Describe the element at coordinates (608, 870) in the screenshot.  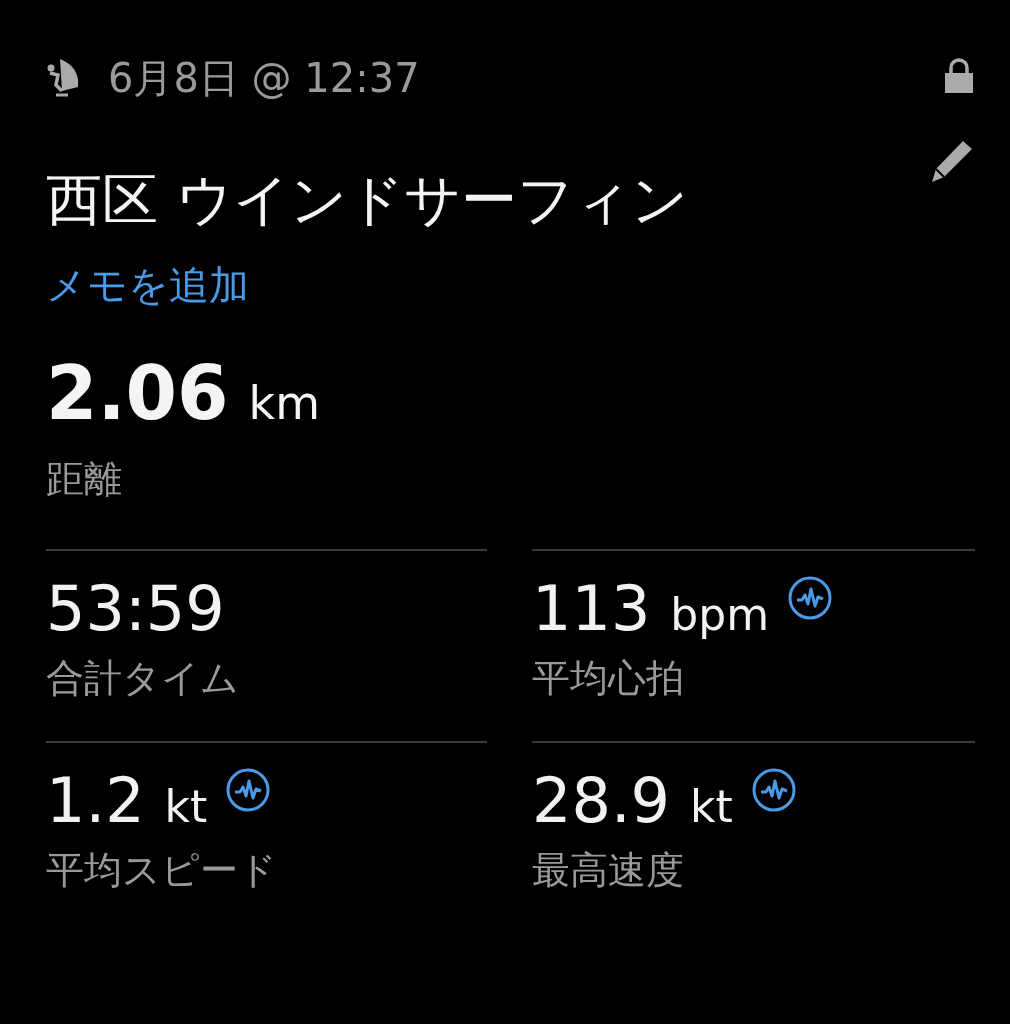
I see `stat-label: 最高速度` at that location.